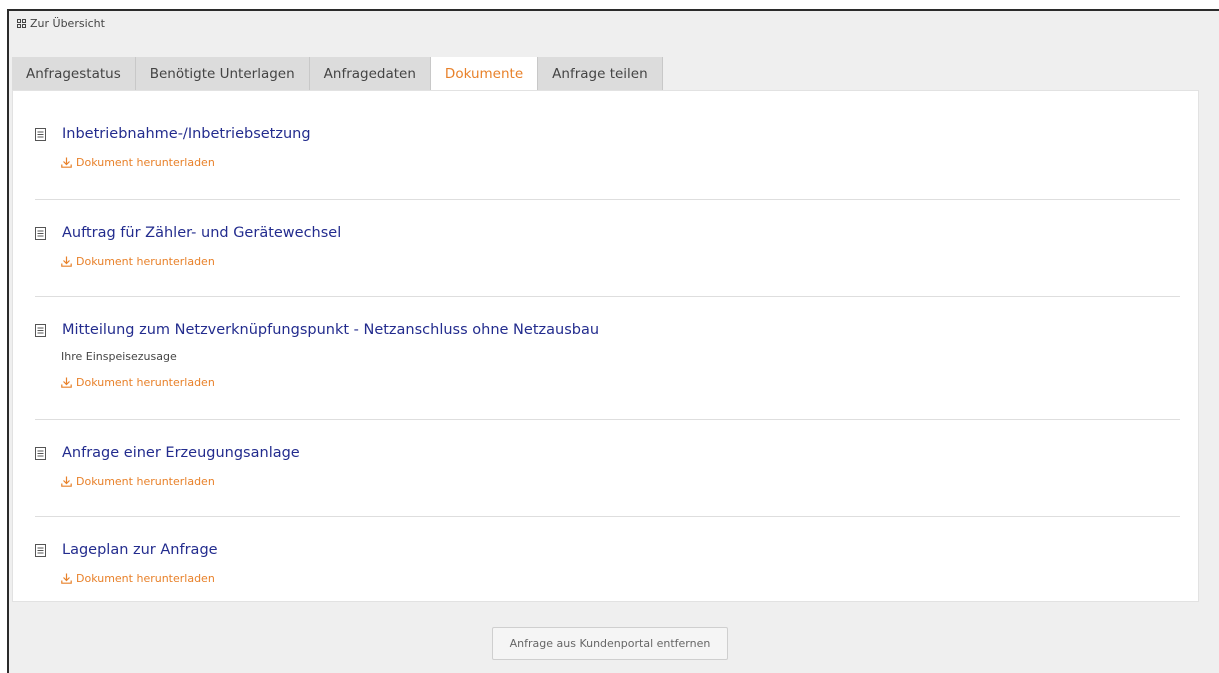 The width and height of the screenshot is (1219, 673). What do you see at coordinates (607, 134) in the screenshot?
I see `document-title-link: Inbetriebnahme-/Inbetriebsetzung` at bounding box center [607, 134].